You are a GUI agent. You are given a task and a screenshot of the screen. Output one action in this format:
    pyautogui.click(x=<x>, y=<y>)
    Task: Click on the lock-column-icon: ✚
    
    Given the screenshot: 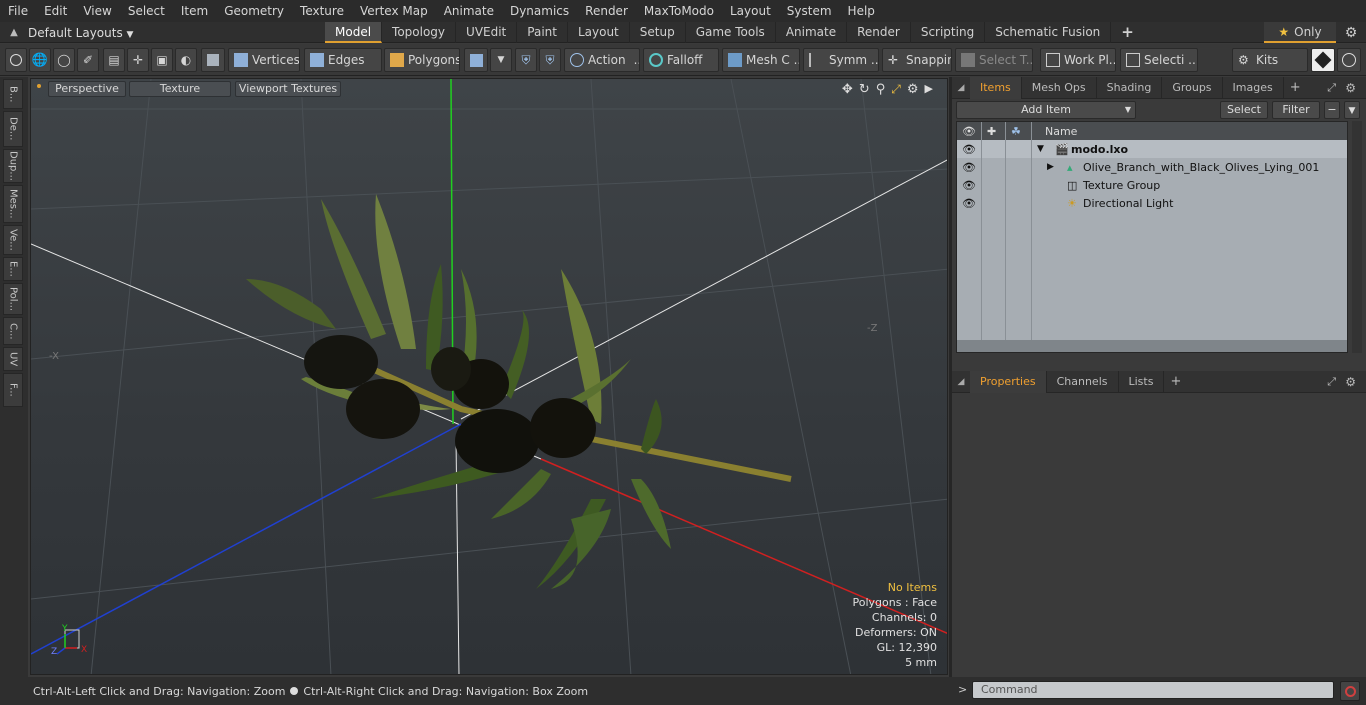 What is the action you would take?
    pyautogui.click(x=991, y=131)
    